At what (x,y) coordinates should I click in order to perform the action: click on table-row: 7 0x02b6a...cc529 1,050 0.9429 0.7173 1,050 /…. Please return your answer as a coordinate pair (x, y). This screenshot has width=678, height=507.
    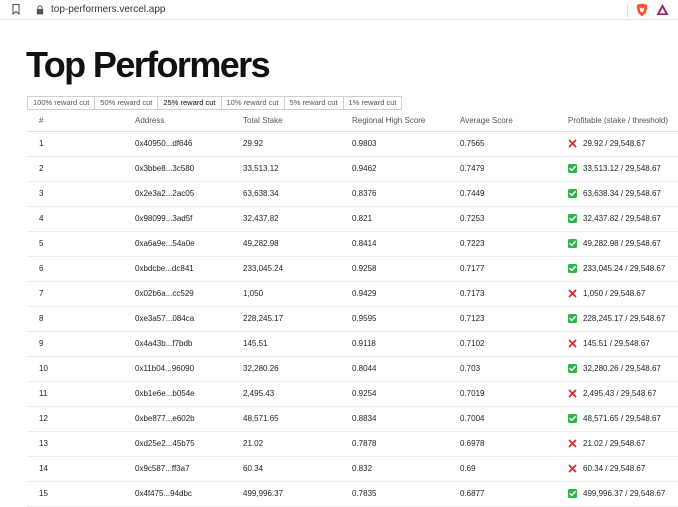
    Looking at the image, I should click on (352, 294).